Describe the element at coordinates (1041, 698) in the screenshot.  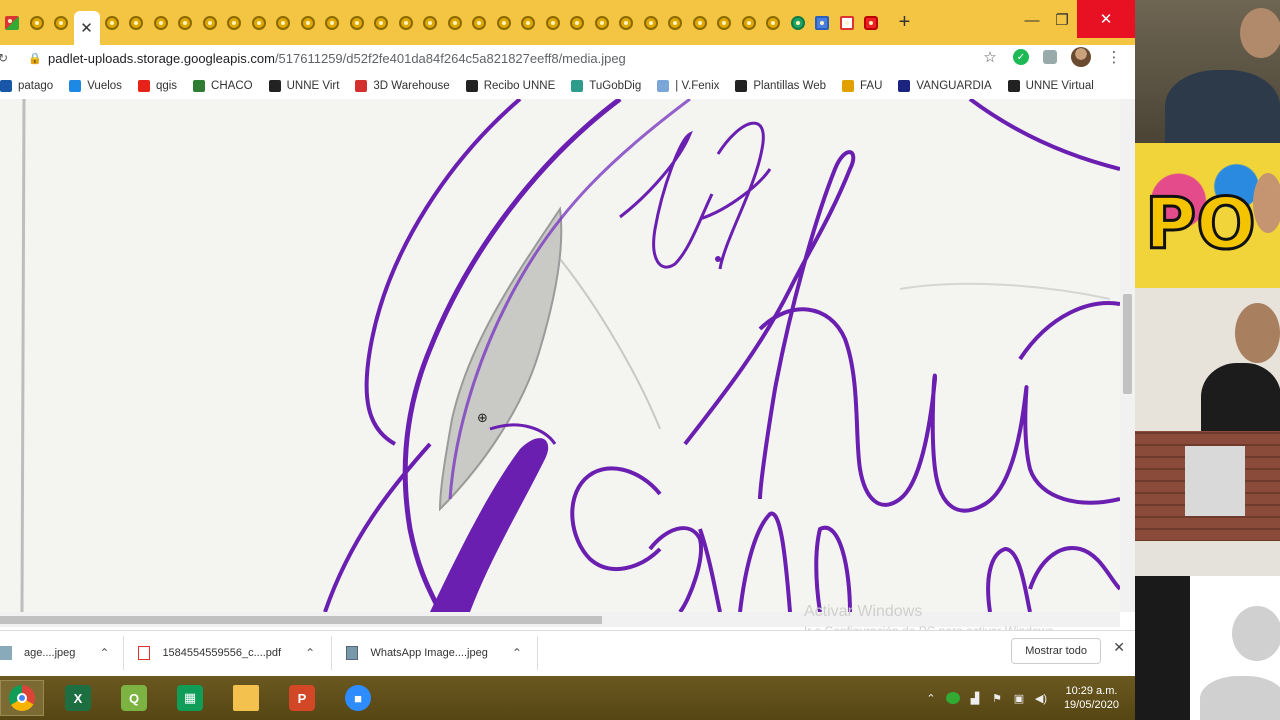
I see `volume-icon: ◀)` at that location.